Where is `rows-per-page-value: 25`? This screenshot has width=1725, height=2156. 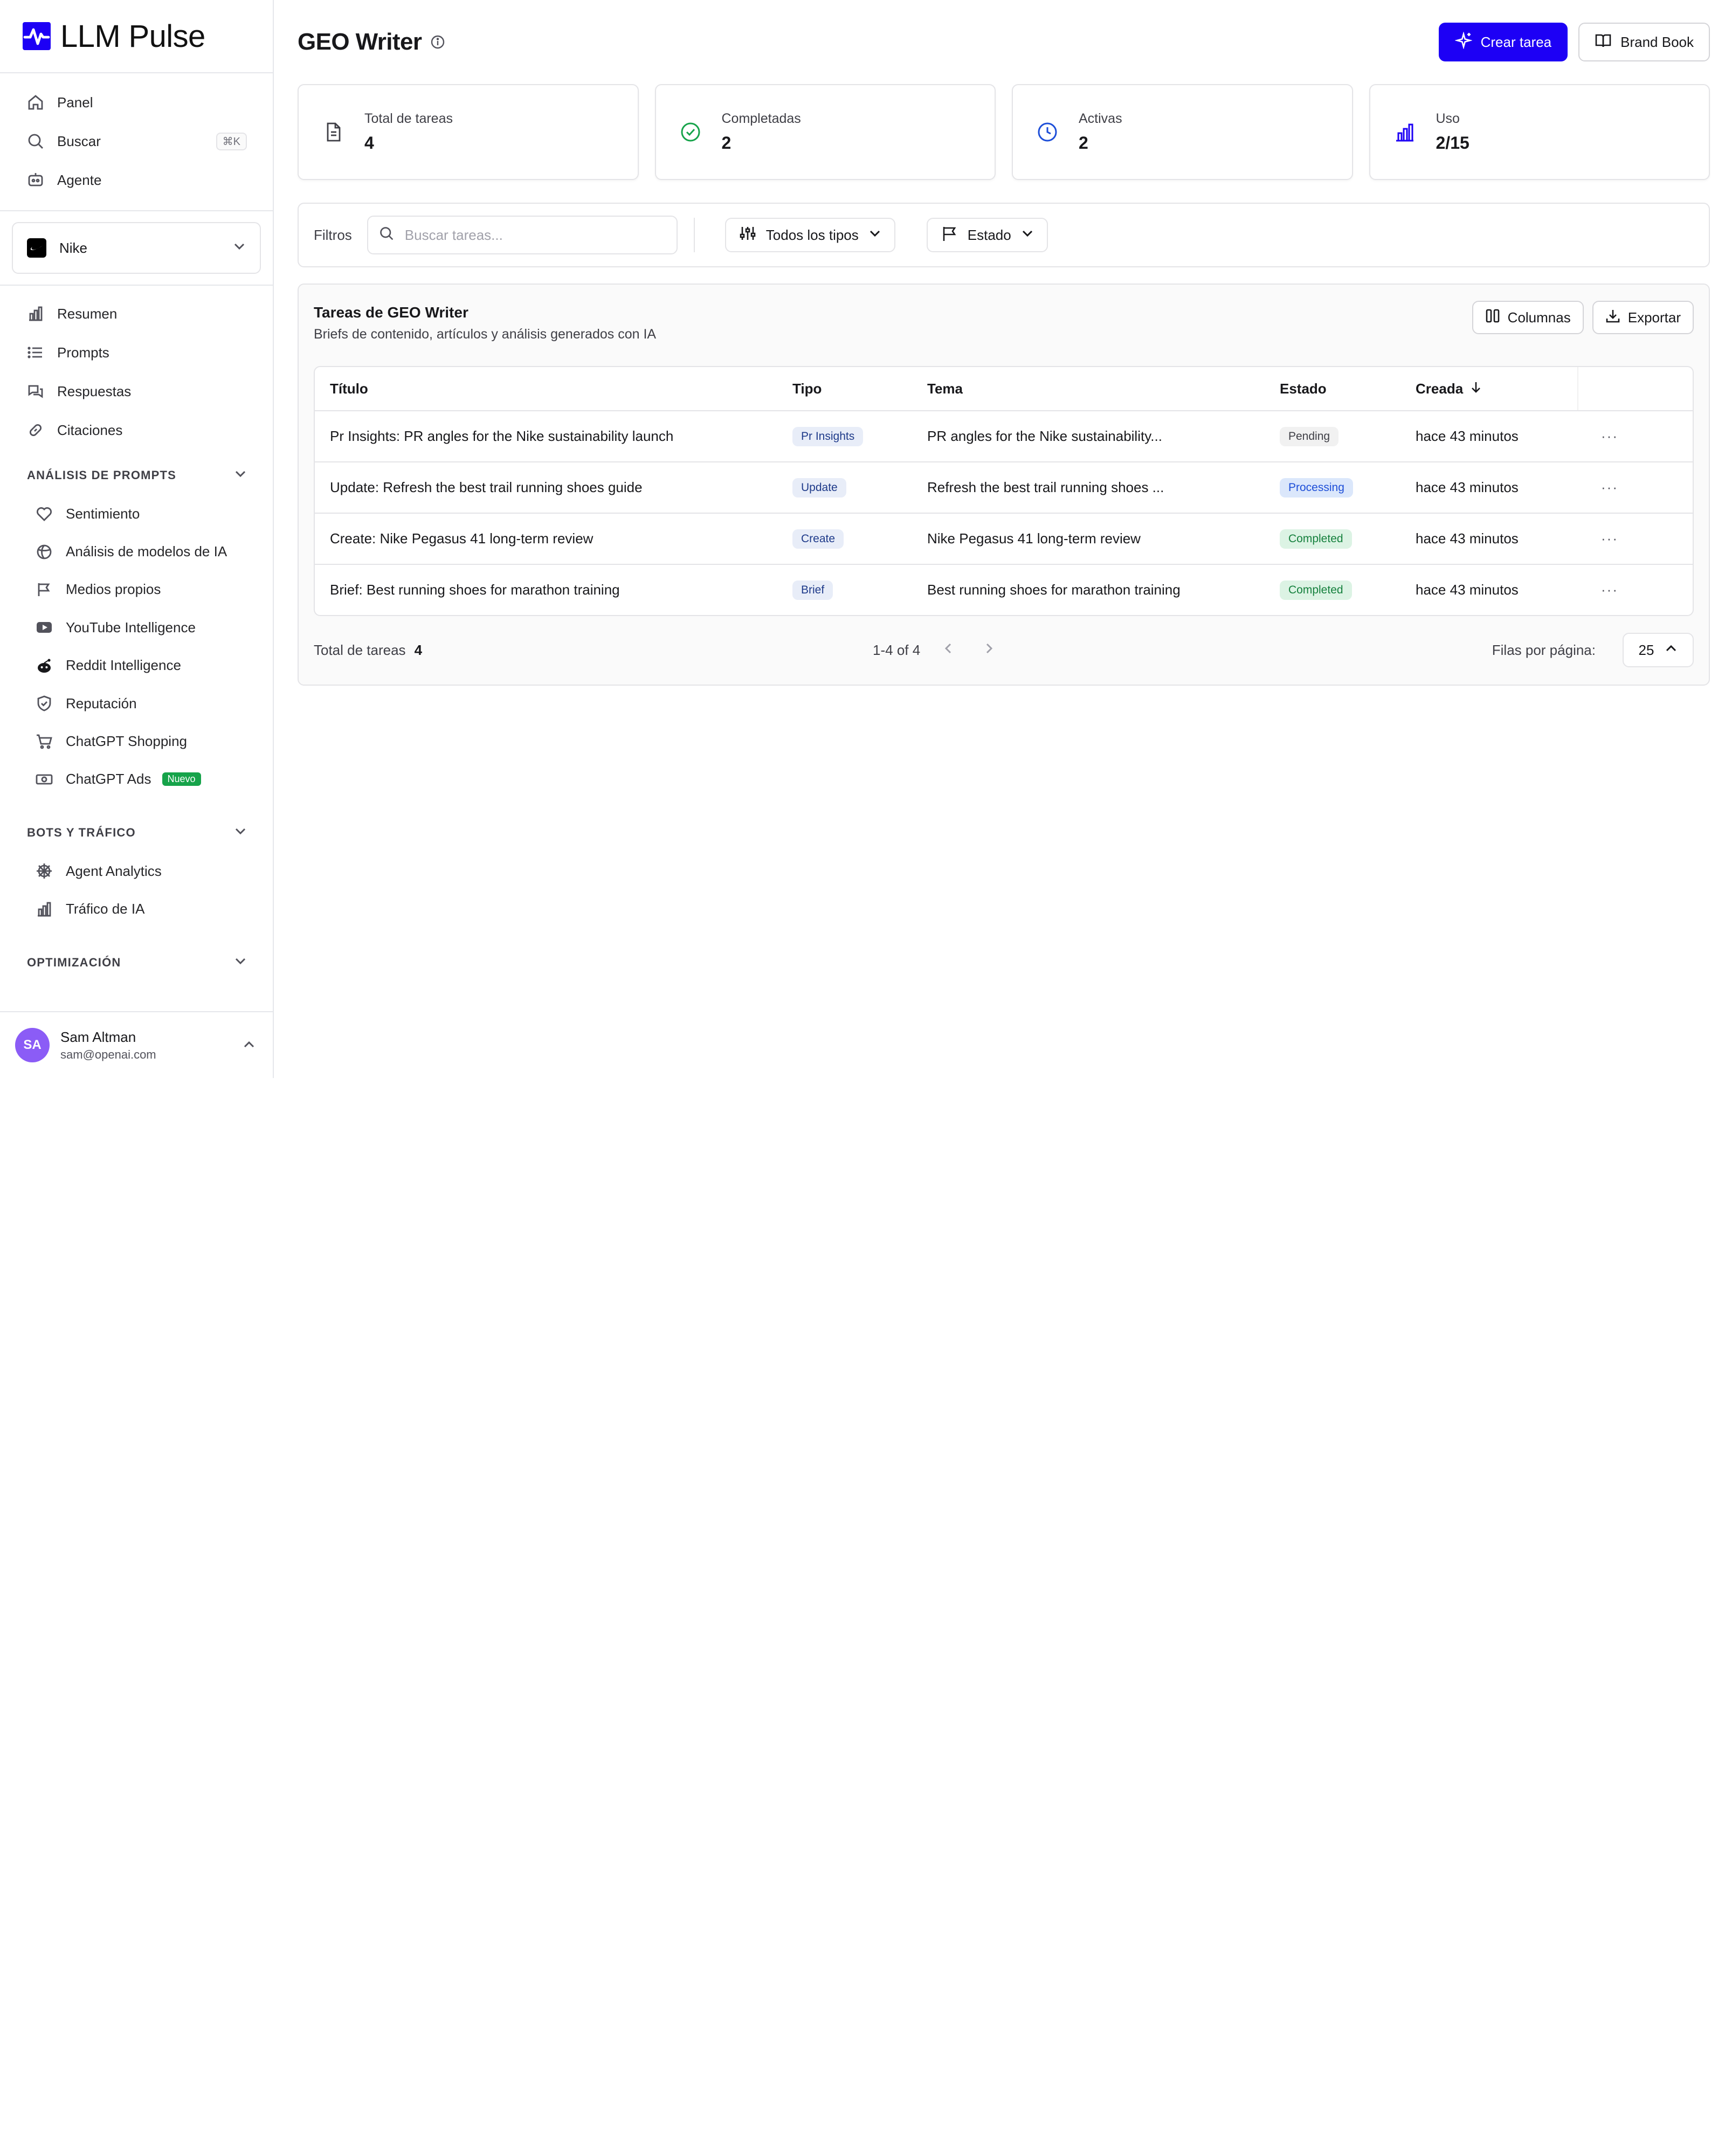
rows-per-page-value: 25 is located at coordinates (1646, 649).